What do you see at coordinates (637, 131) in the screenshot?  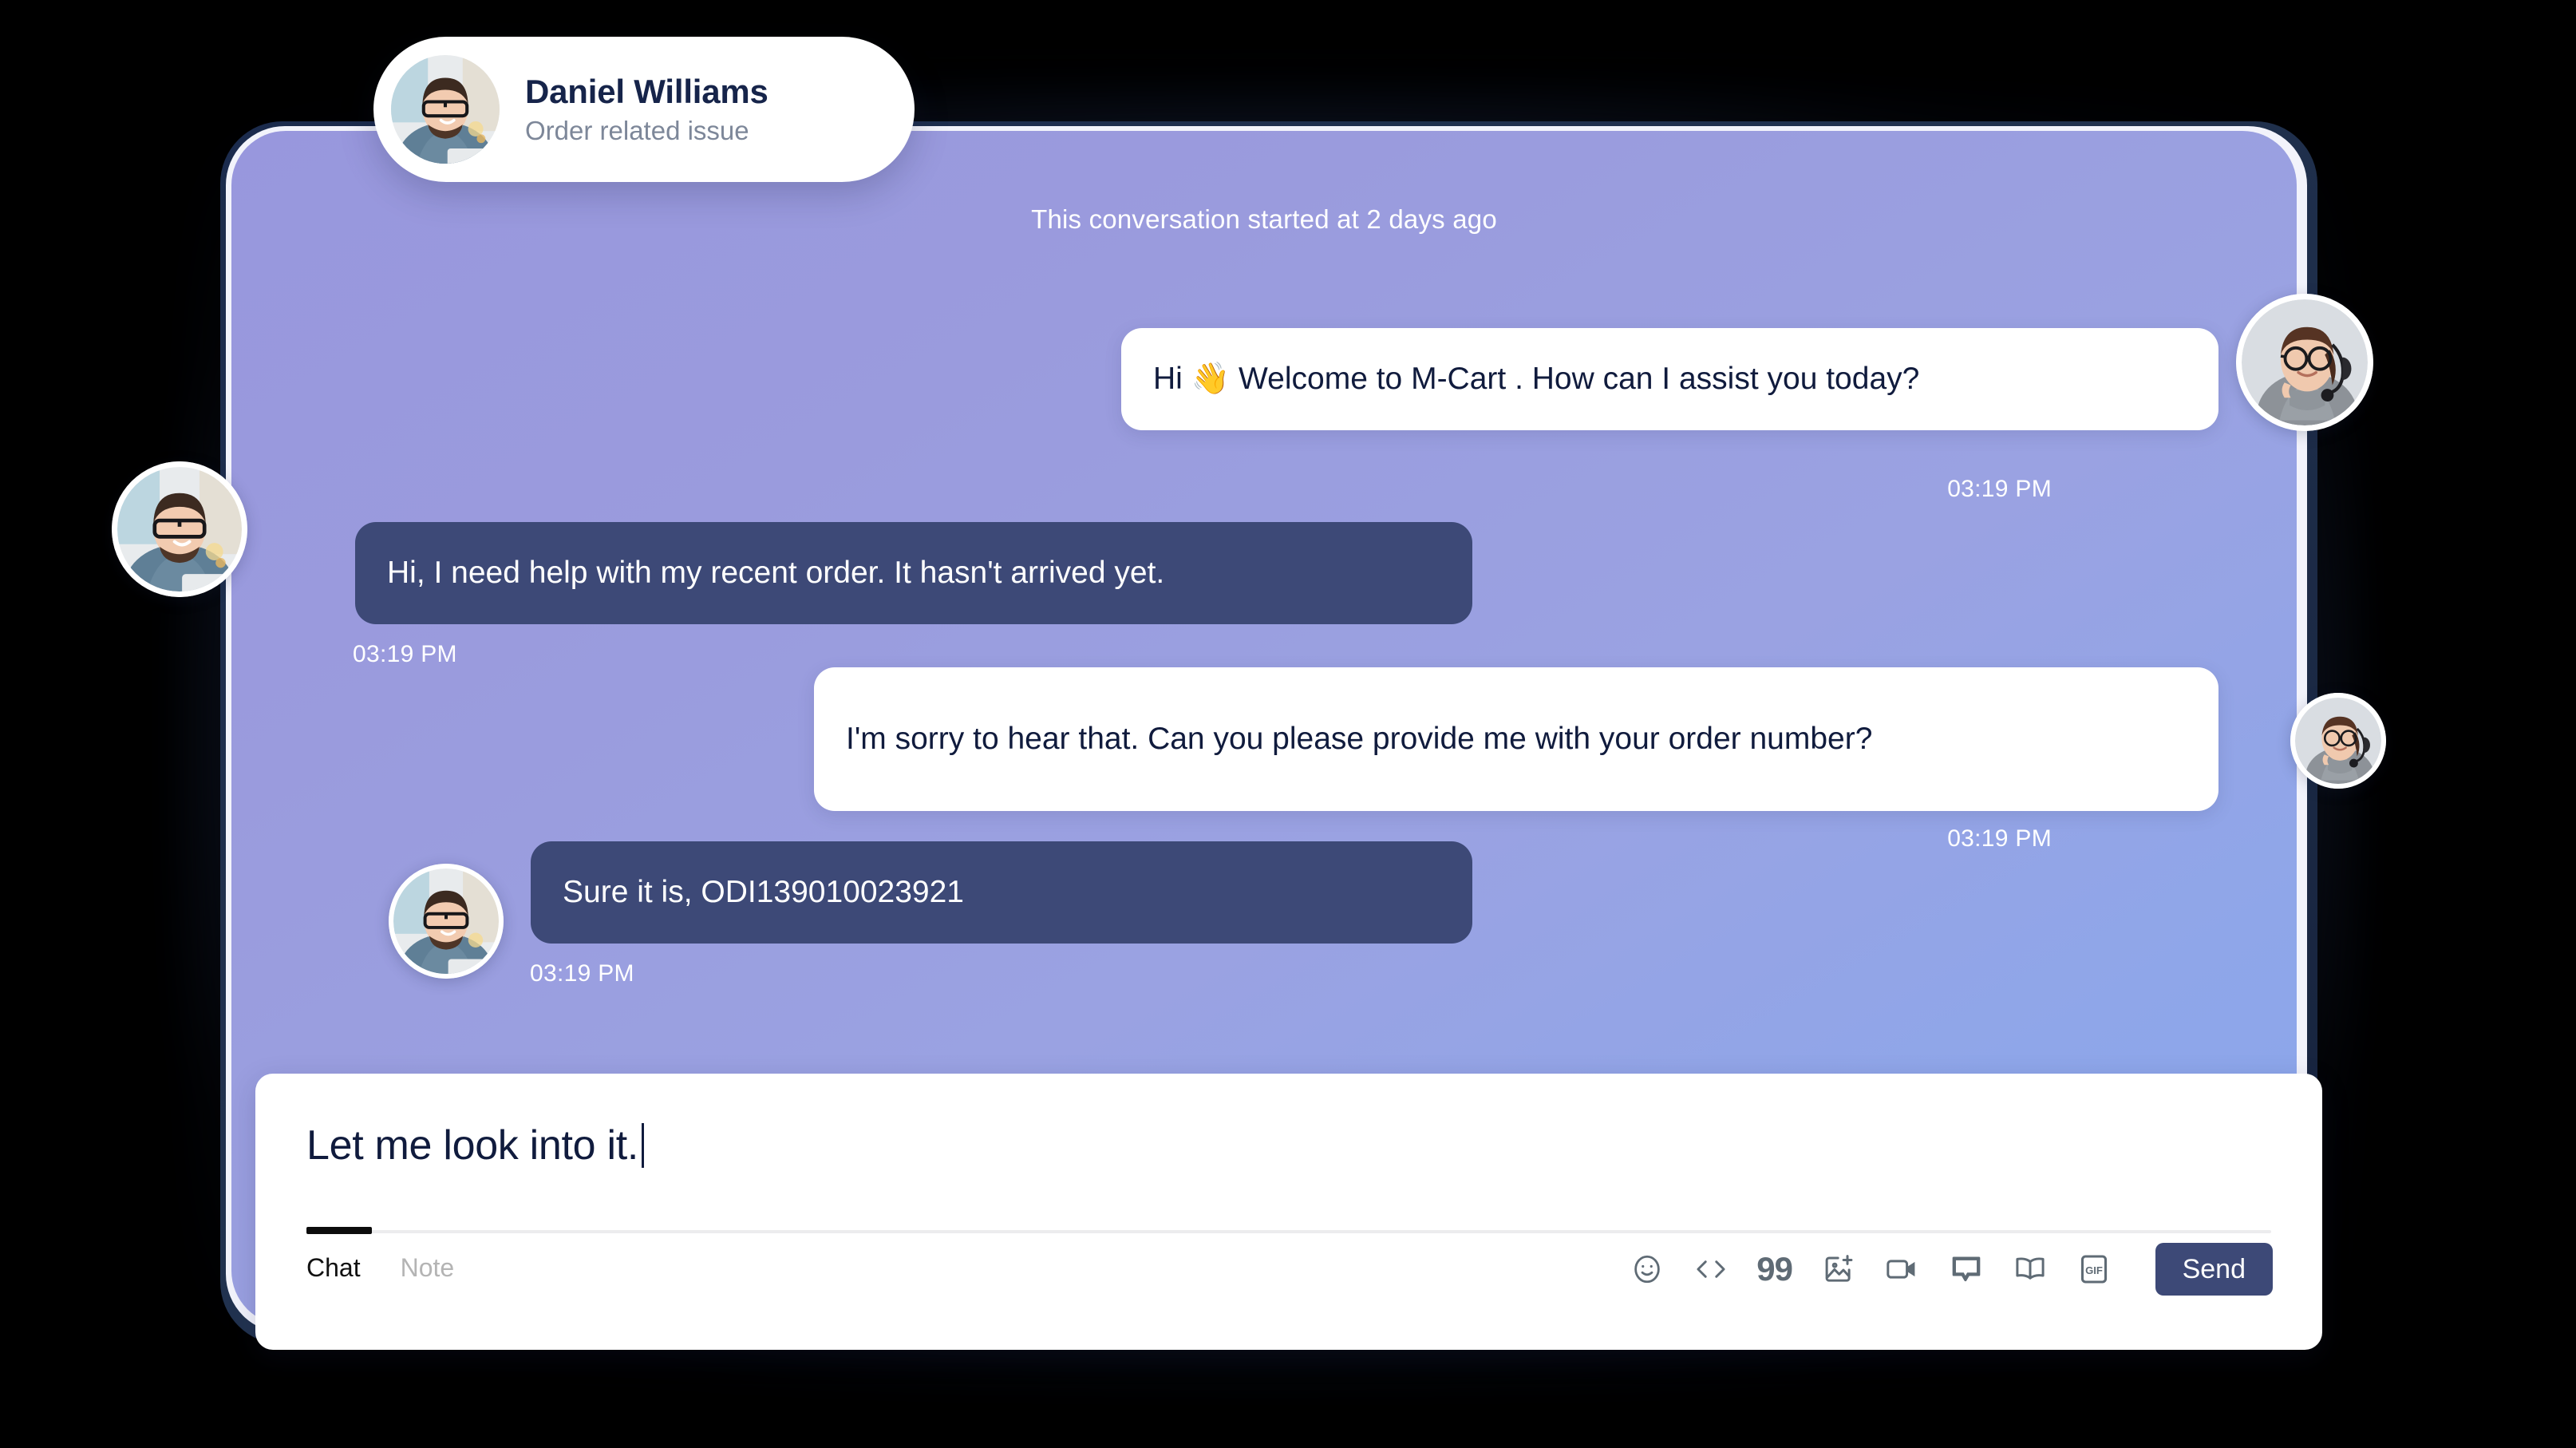 I see `contact-subtitle: Order related issue` at bounding box center [637, 131].